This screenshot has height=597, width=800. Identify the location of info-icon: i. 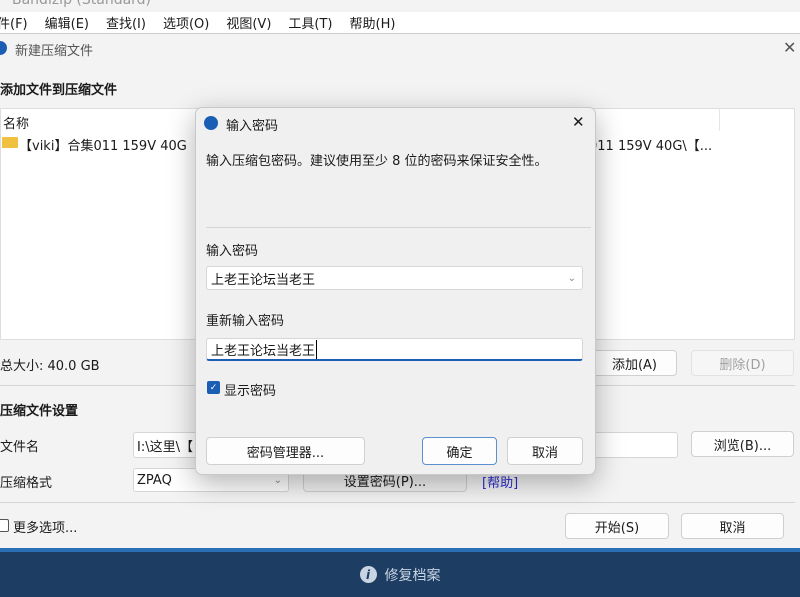
(368, 574).